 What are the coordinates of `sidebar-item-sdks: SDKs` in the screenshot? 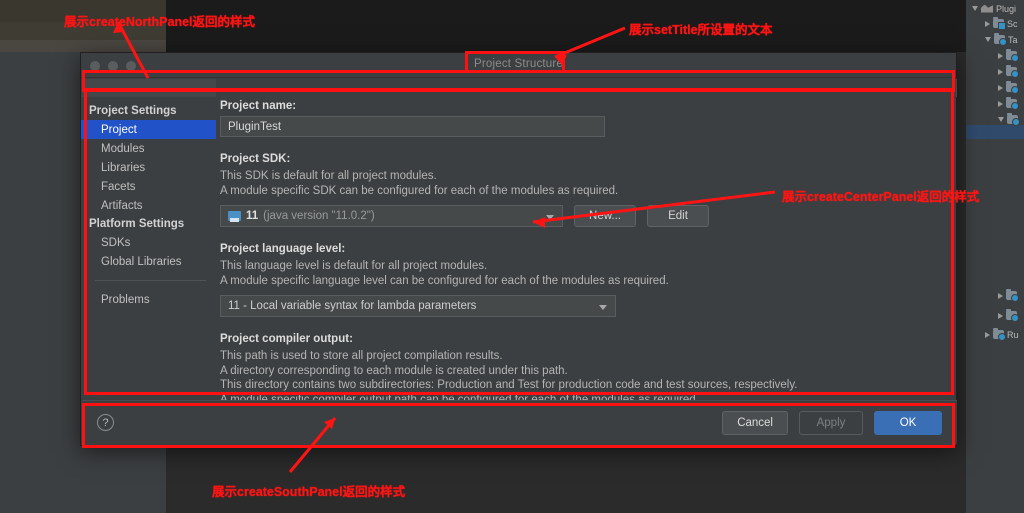 It's located at (148, 242).